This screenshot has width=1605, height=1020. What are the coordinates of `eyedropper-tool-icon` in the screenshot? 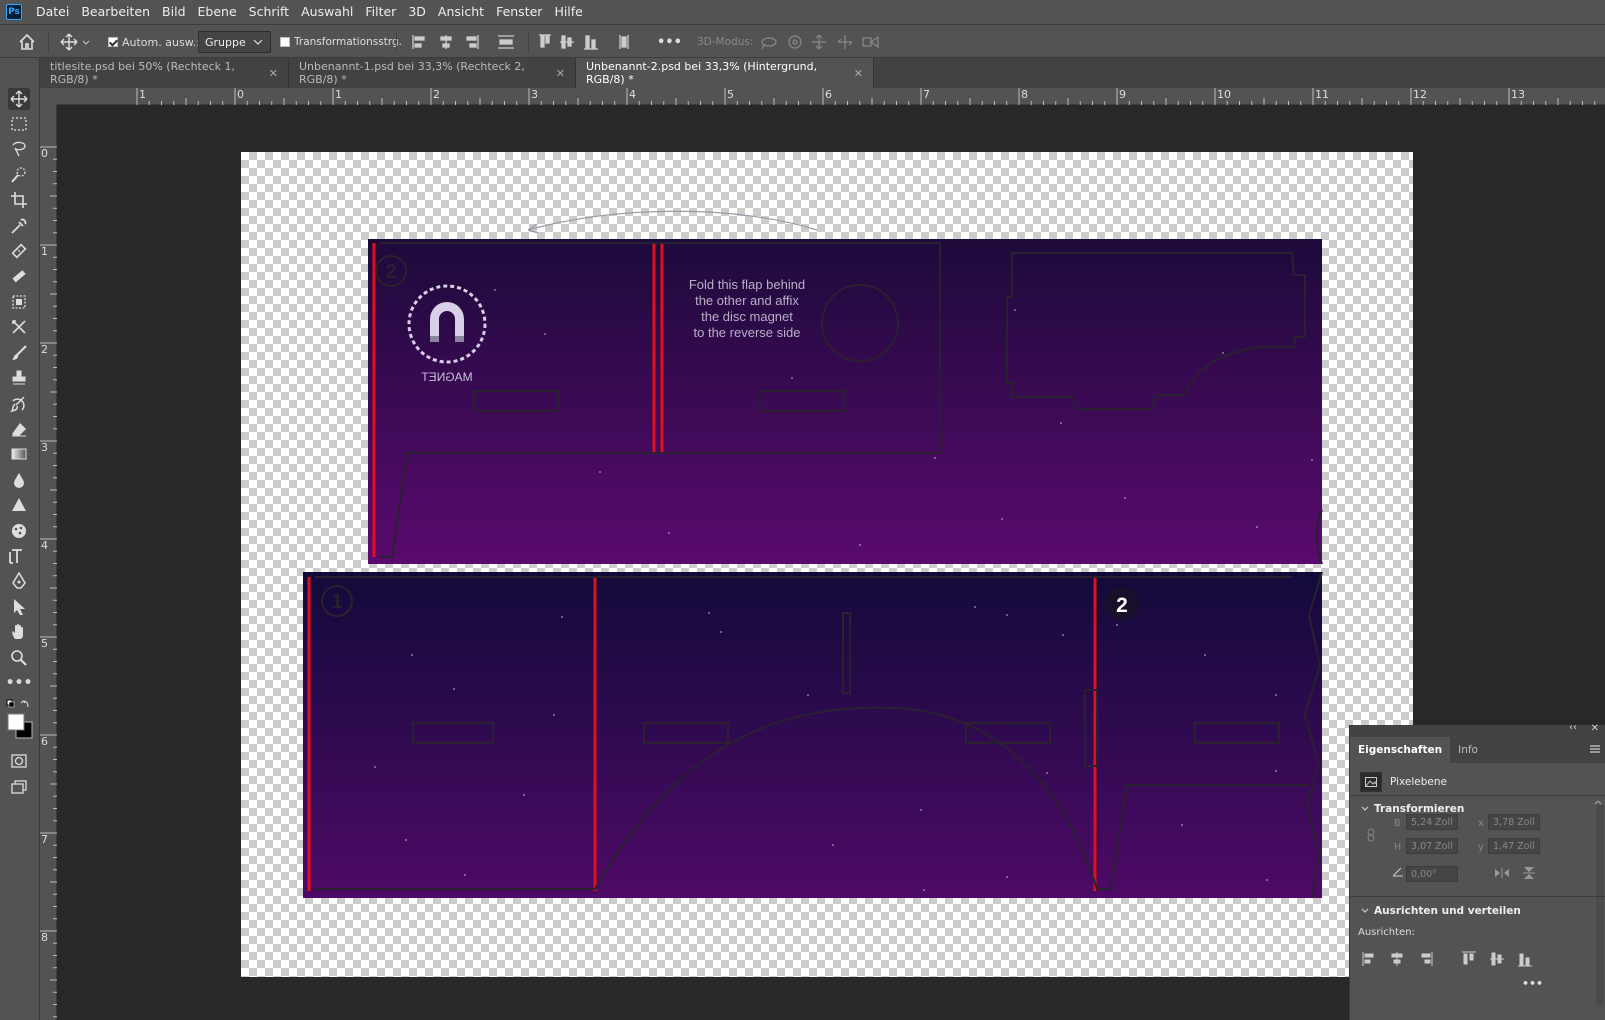 It's located at (19, 226).